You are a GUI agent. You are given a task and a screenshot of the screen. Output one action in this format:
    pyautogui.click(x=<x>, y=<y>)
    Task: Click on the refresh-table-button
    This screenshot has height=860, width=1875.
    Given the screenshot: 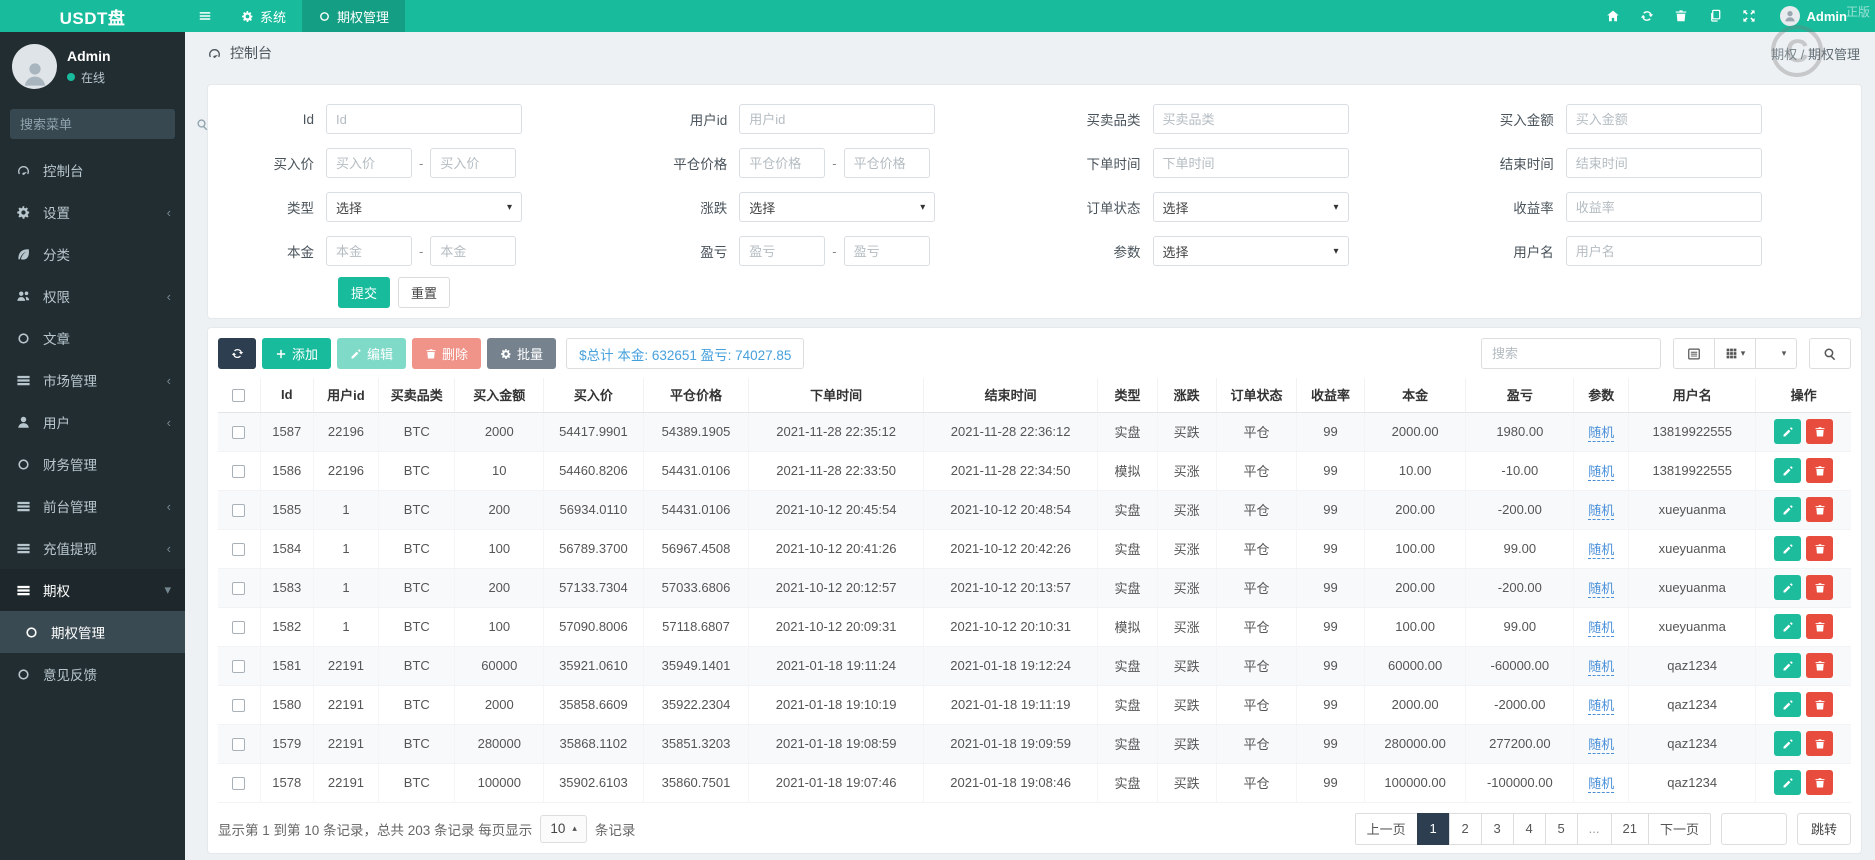 What is the action you would take?
    pyautogui.click(x=237, y=353)
    